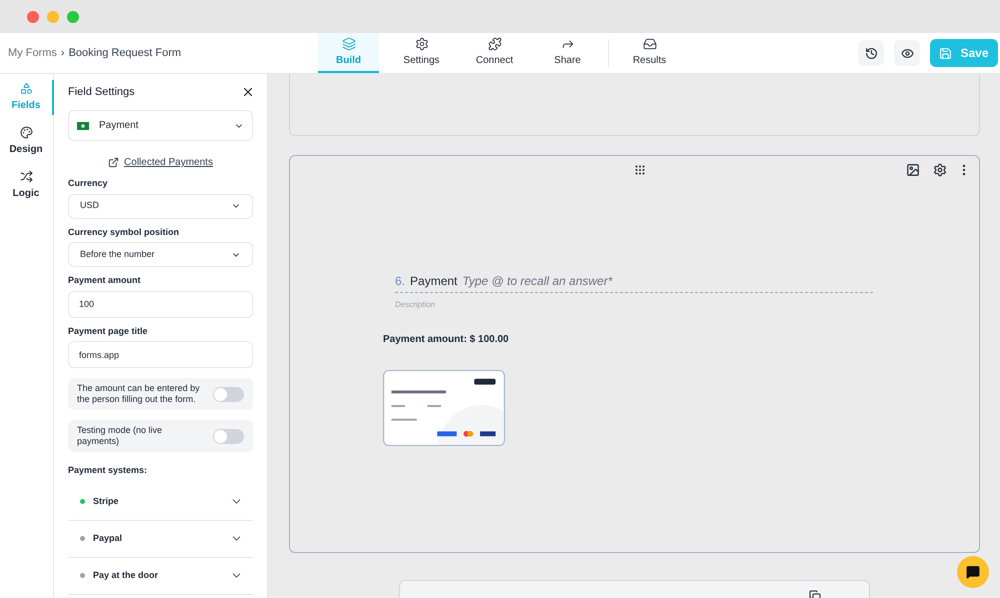 This screenshot has height=598, width=1000. What do you see at coordinates (640, 170) in the screenshot?
I see `drag-handle-icon` at bounding box center [640, 170].